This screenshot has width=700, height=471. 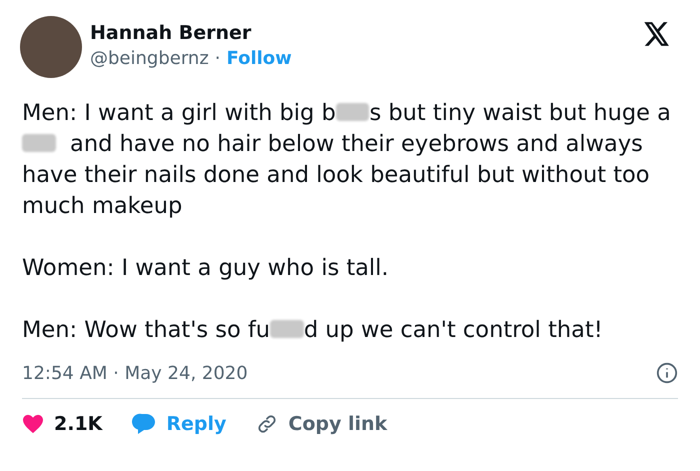 I want to click on author-handle: @beingbernz, so click(x=149, y=58).